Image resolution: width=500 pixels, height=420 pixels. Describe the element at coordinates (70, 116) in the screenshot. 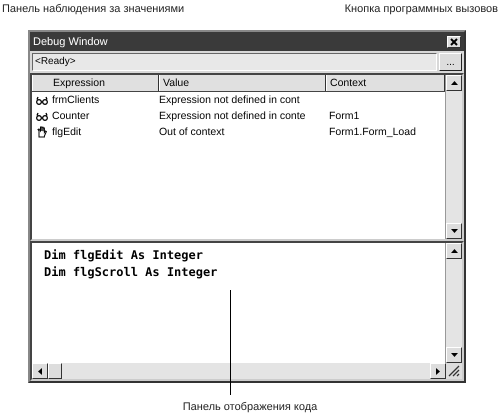

I see `expression-cell-text: Counter` at that location.